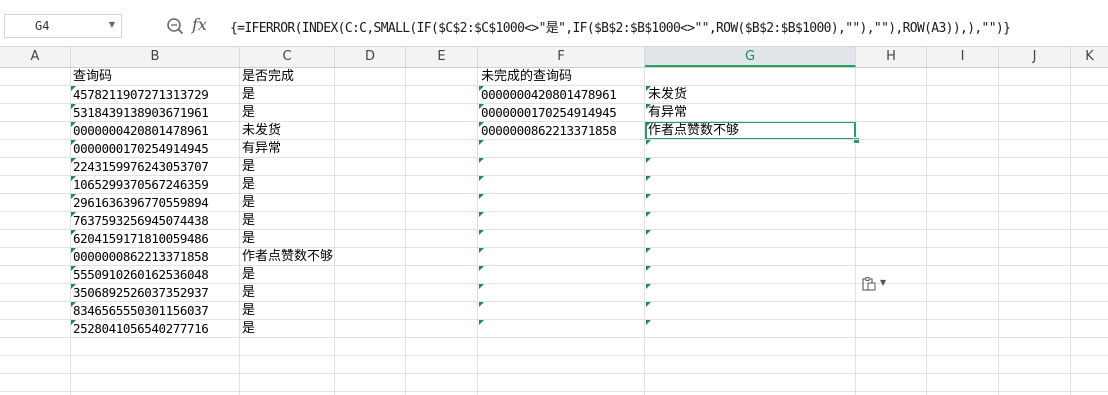  I want to click on cell-c3: 是, so click(248, 113).